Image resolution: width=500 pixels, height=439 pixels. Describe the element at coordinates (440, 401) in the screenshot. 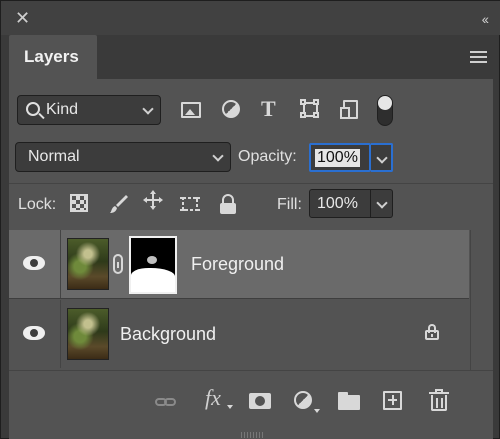

I see `delete-layer-icon` at that location.